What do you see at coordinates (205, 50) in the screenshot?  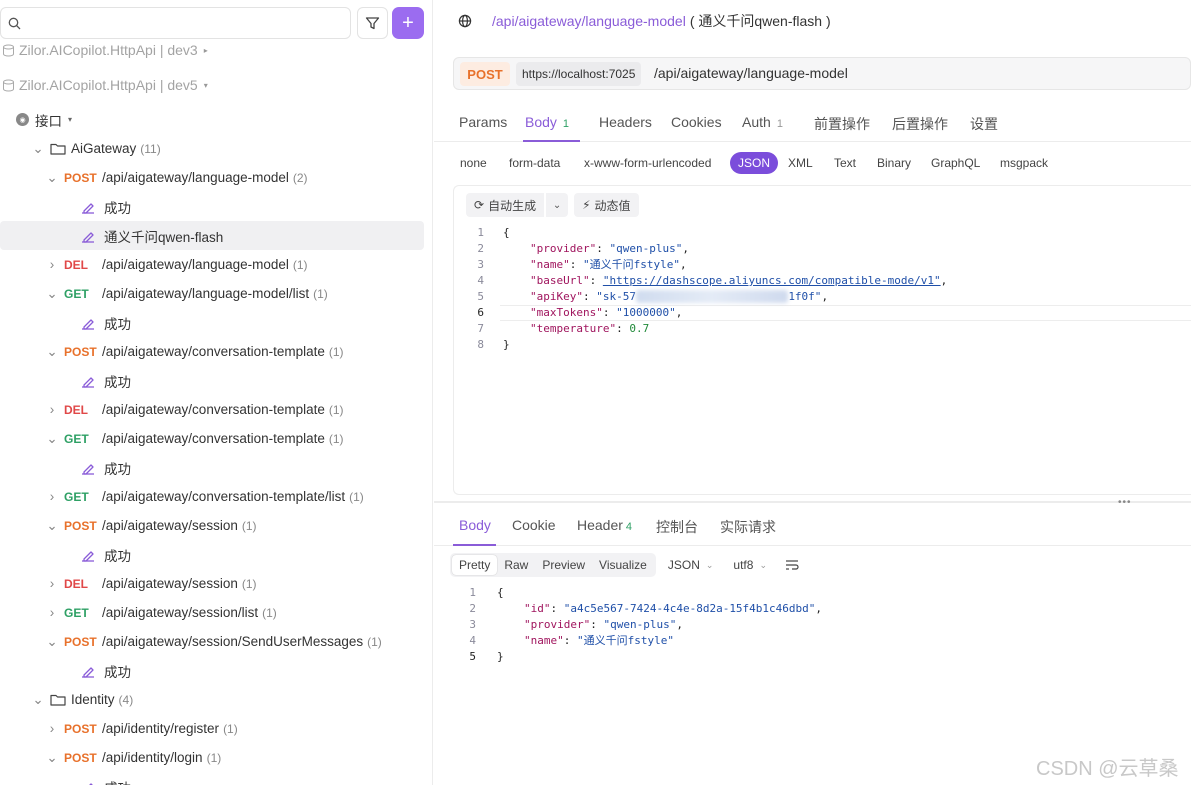 I see `caret-right-icon: ▸` at bounding box center [205, 50].